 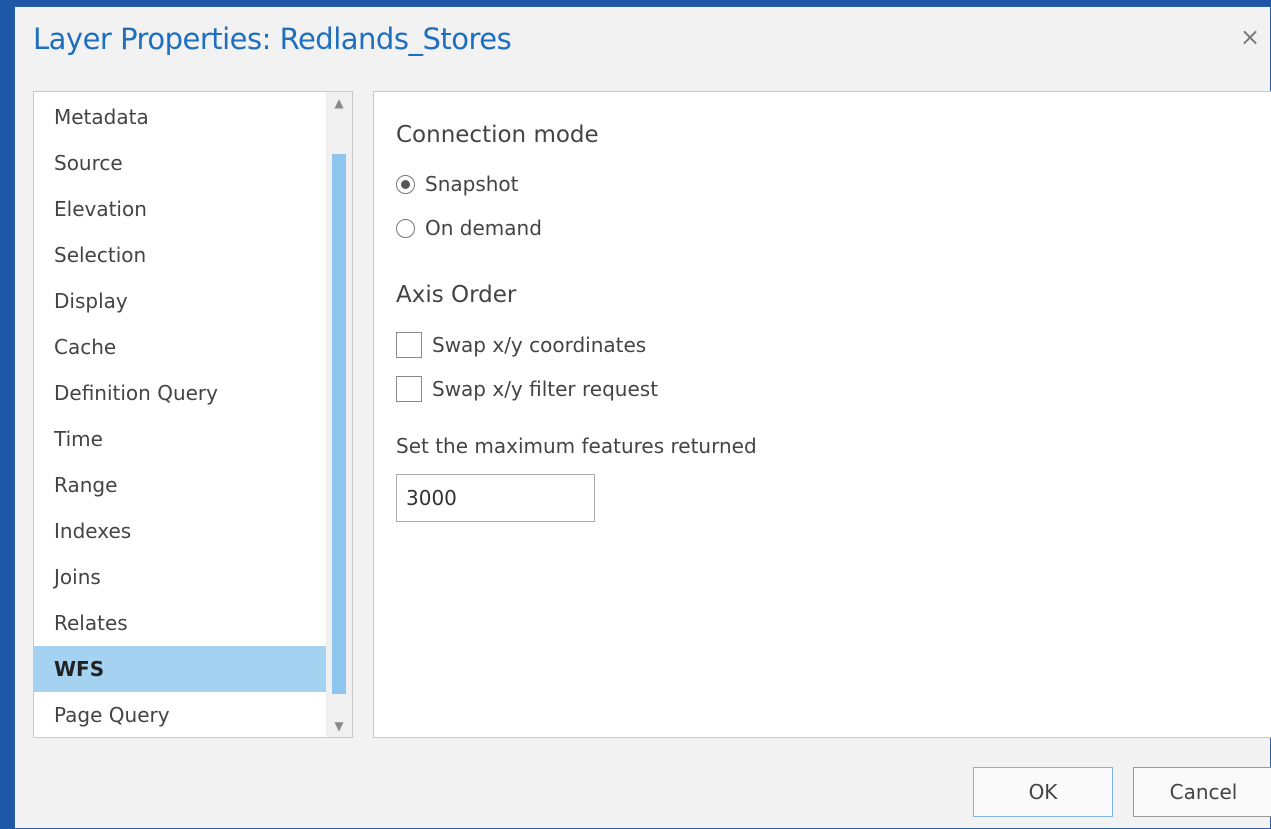 What do you see at coordinates (1043, 792) in the screenshot?
I see `ok-button: OK` at bounding box center [1043, 792].